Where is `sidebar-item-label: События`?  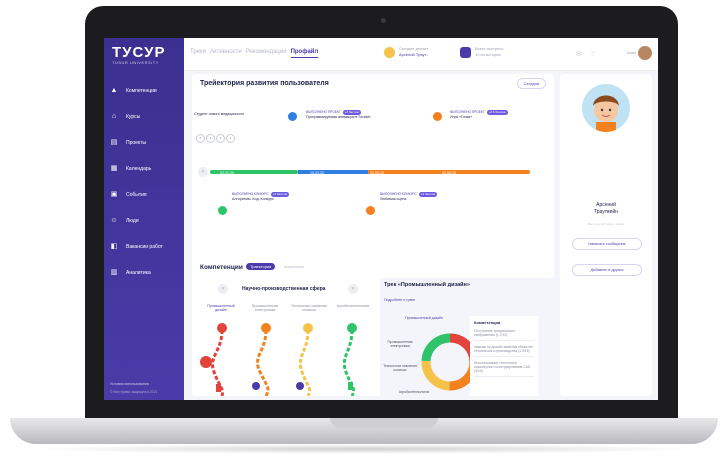 sidebar-item-label: События is located at coordinates (136, 195).